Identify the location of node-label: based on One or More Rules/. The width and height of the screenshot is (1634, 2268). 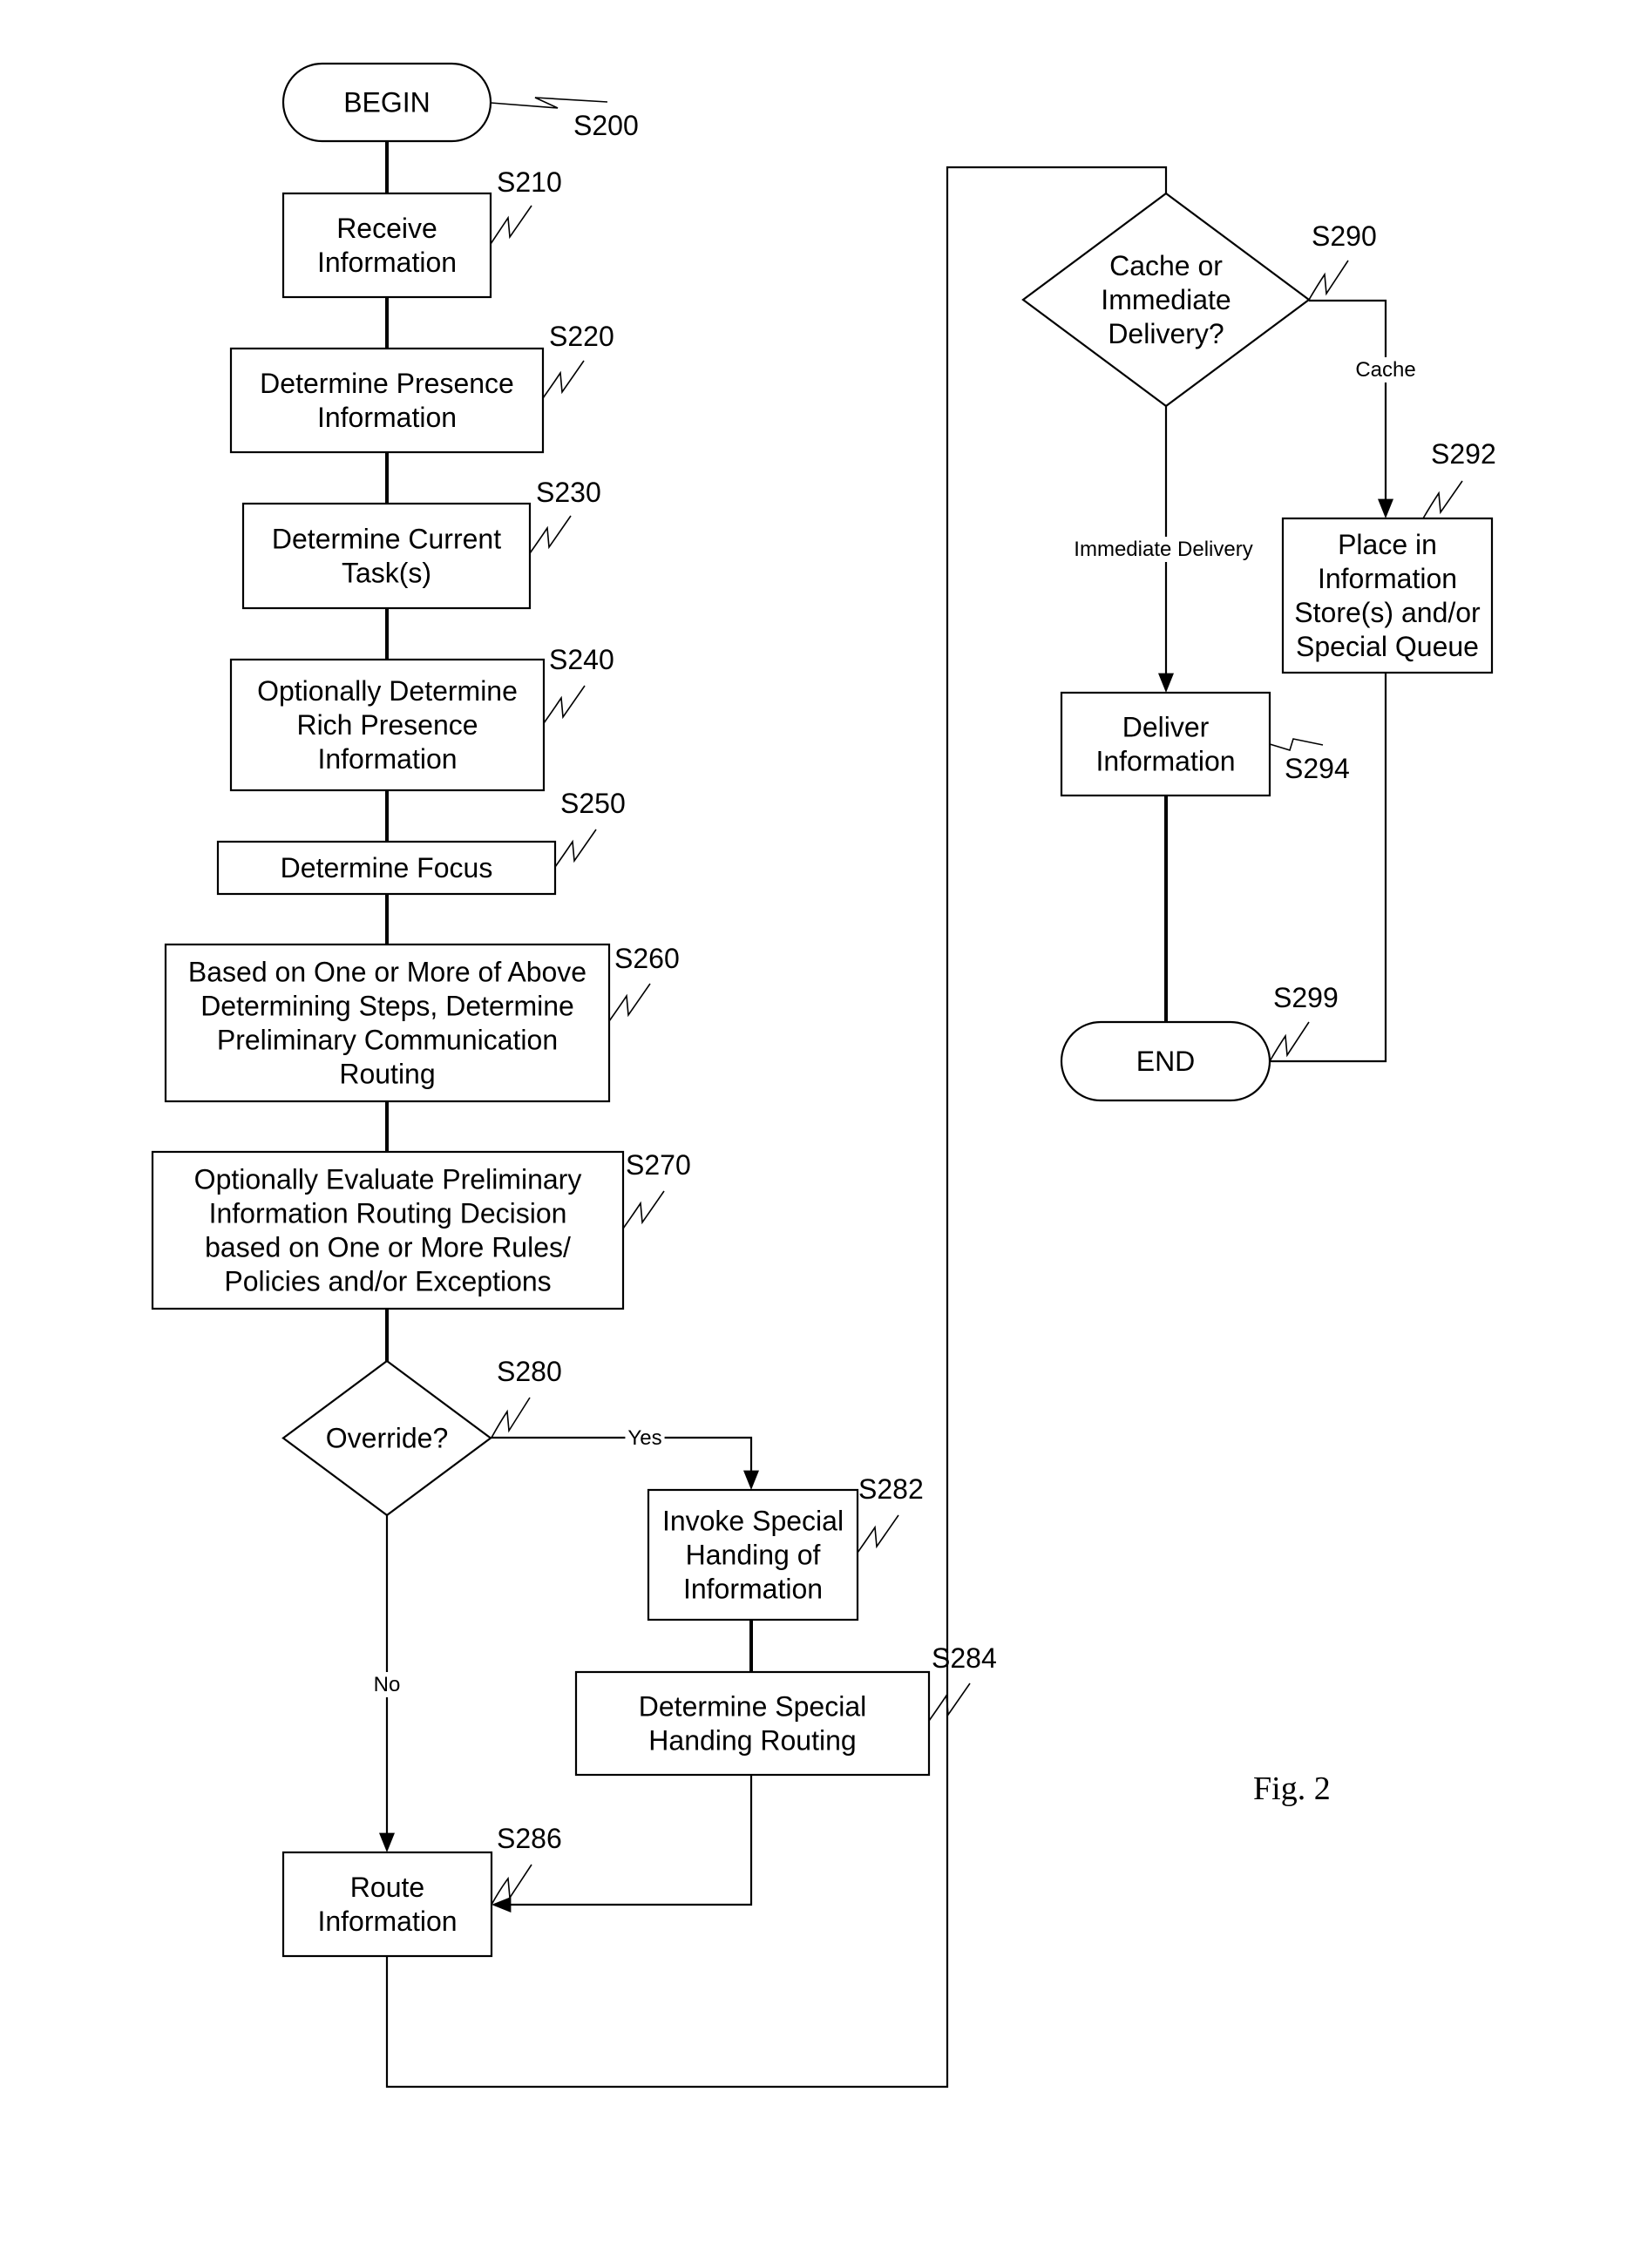
(388, 1247).